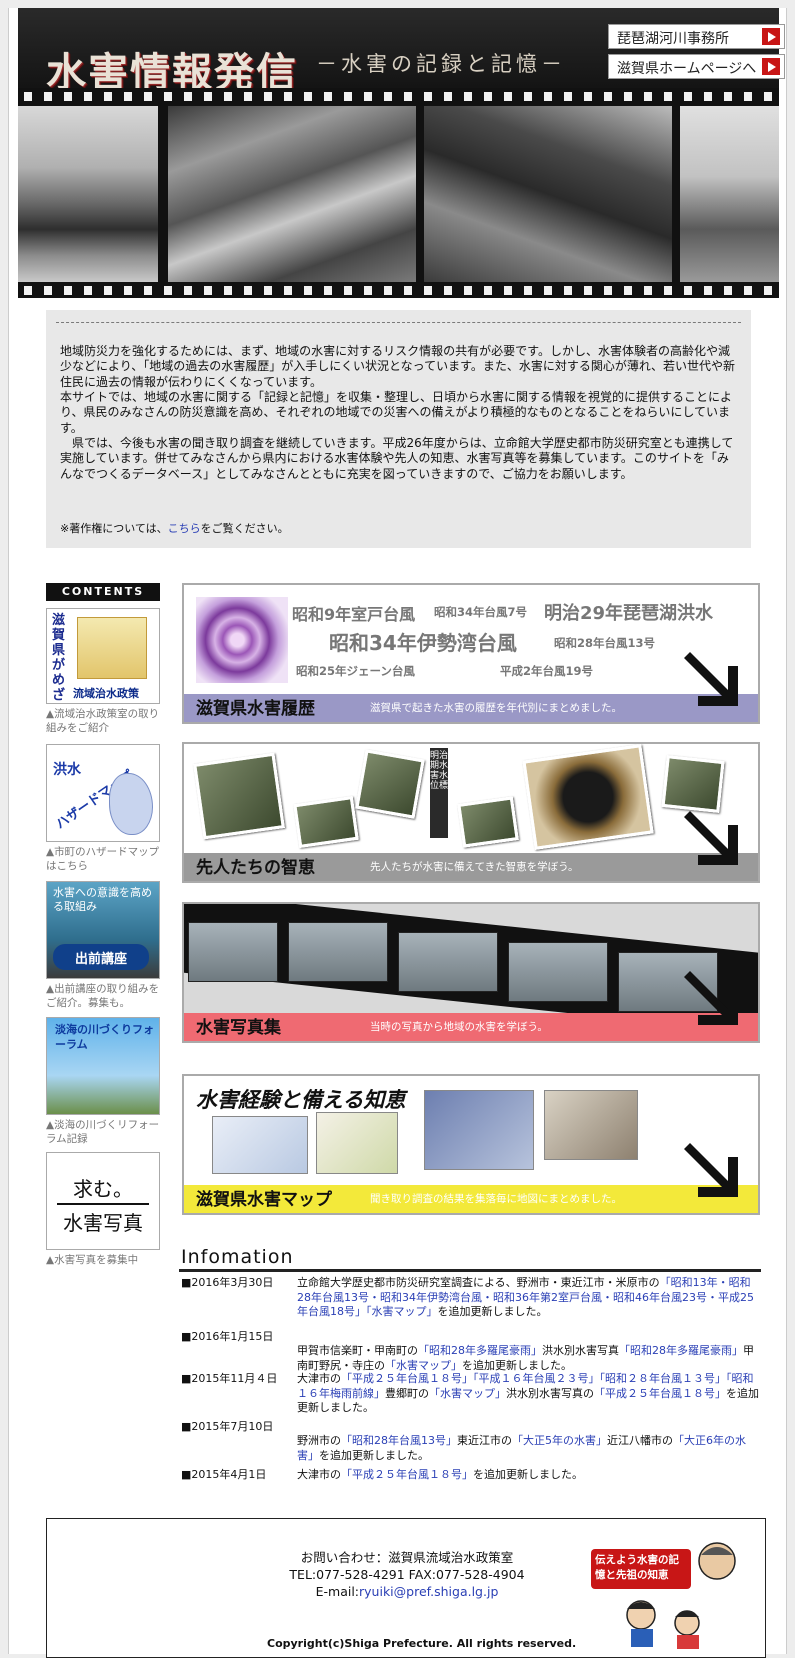 Image resolution: width=795 pixels, height=1658 pixels. I want to click on flood-policy-banner: 滋賀県がめざす 流域治水政策, so click(103, 656).